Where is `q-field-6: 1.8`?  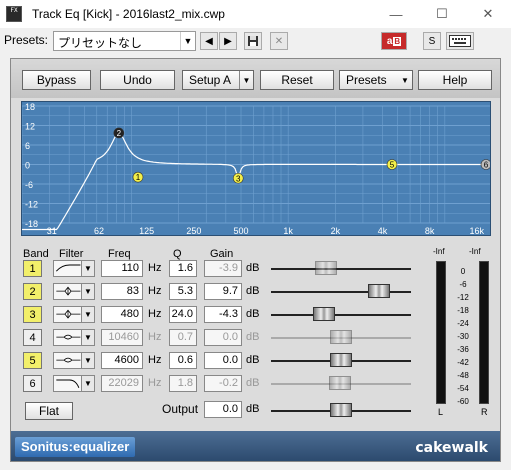
q-field-6: 1.8 is located at coordinates (183, 383).